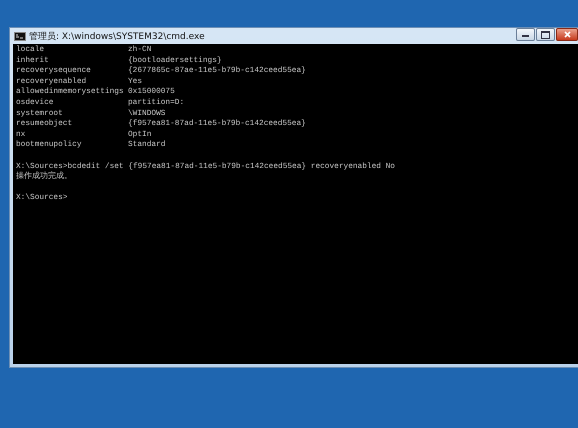 The width and height of the screenshot is (578, 428). What do you see at coordinates (117, 36) in the screenshot?
I see `window-title: 管理员: X:\windows\SYSTEM32\cmd.exe` at bounding box center [117, 36].